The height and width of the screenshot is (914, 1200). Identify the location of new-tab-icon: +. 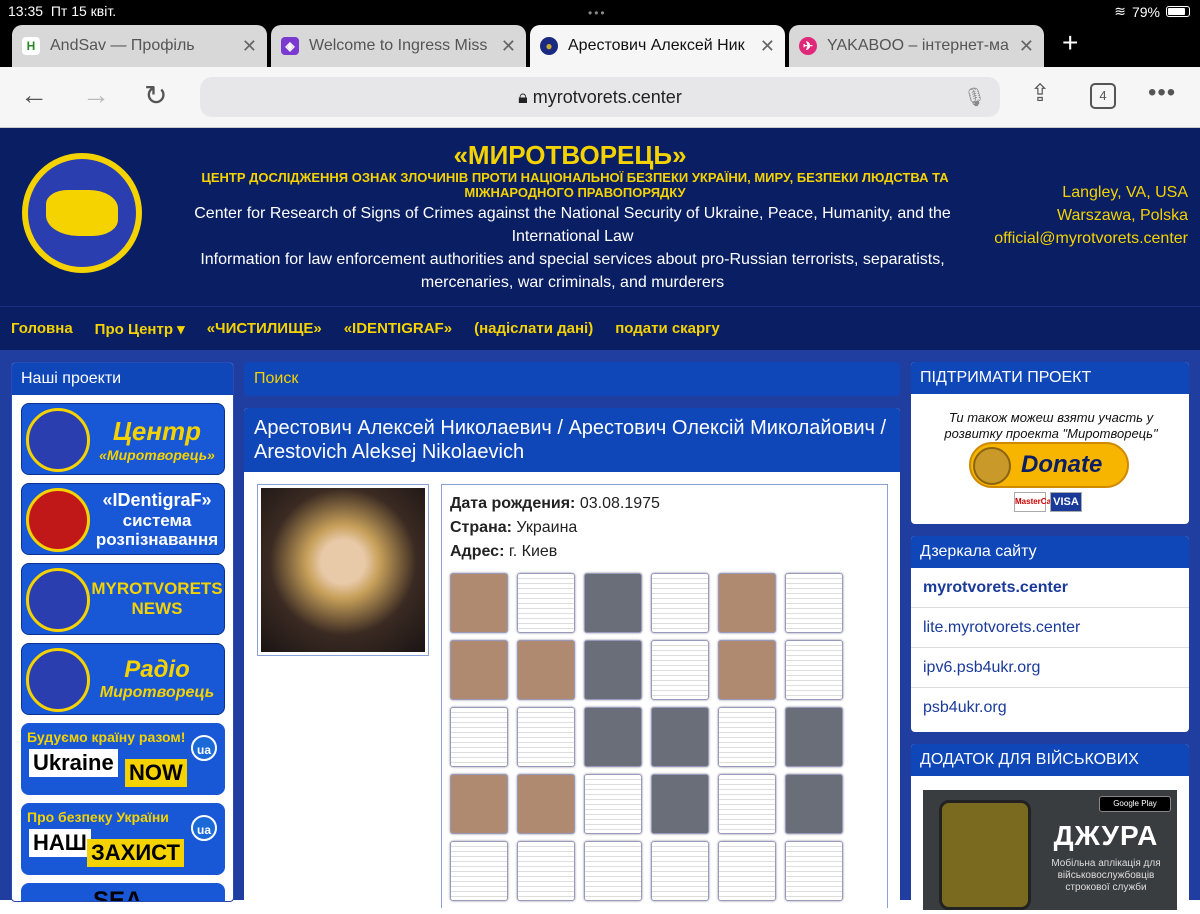
(1070, 47).